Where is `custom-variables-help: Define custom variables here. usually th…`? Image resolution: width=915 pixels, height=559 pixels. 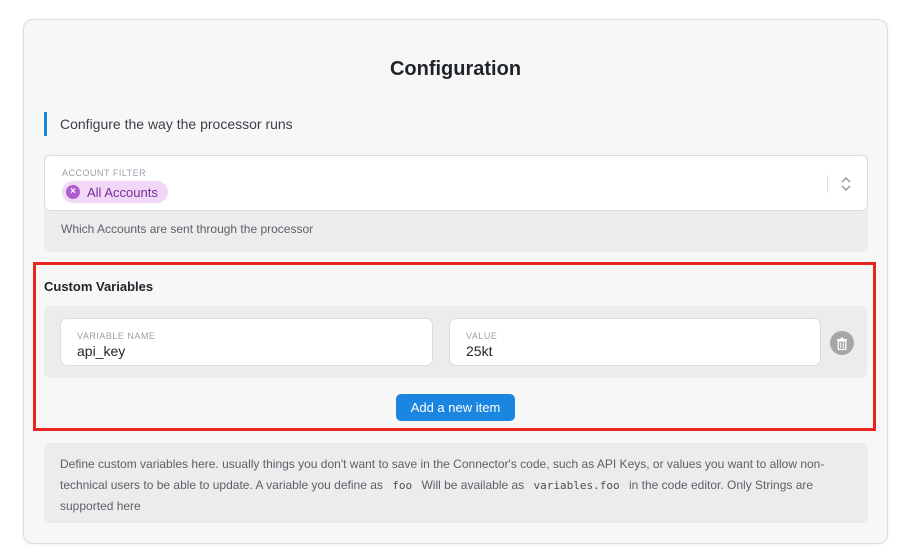
custom-variables-help: Define custom variables here. usually th… is located at coordinates (456, 483).